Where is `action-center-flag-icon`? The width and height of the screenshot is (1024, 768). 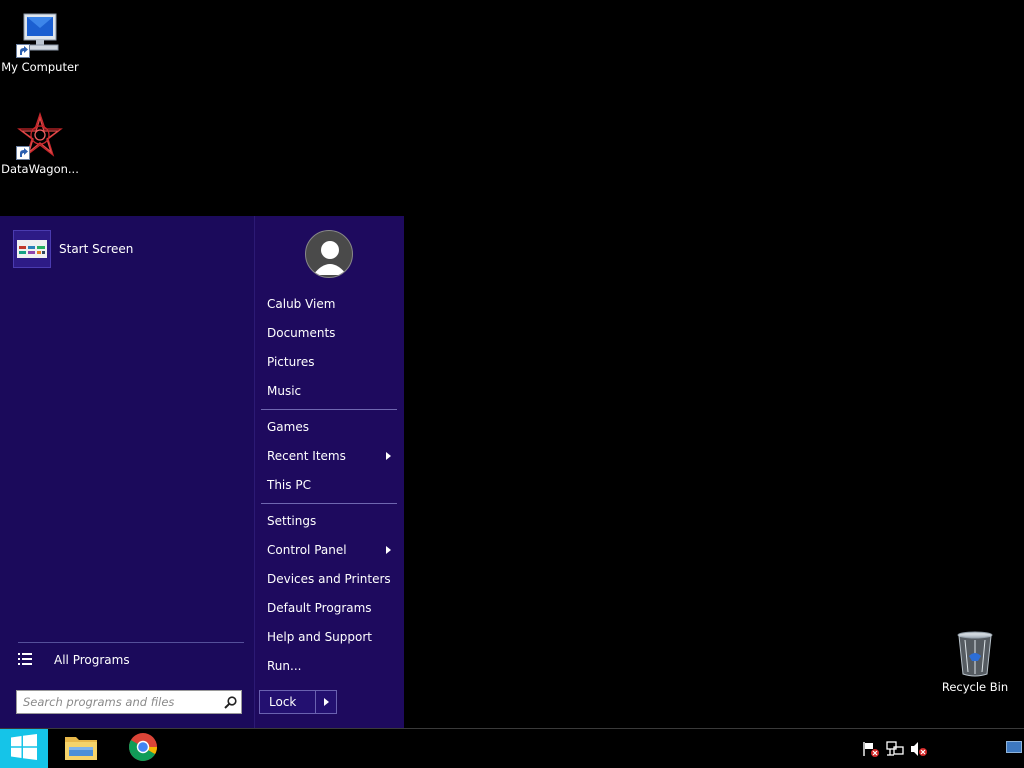
action-center-flag-icon is located at coordinates (871, 749).